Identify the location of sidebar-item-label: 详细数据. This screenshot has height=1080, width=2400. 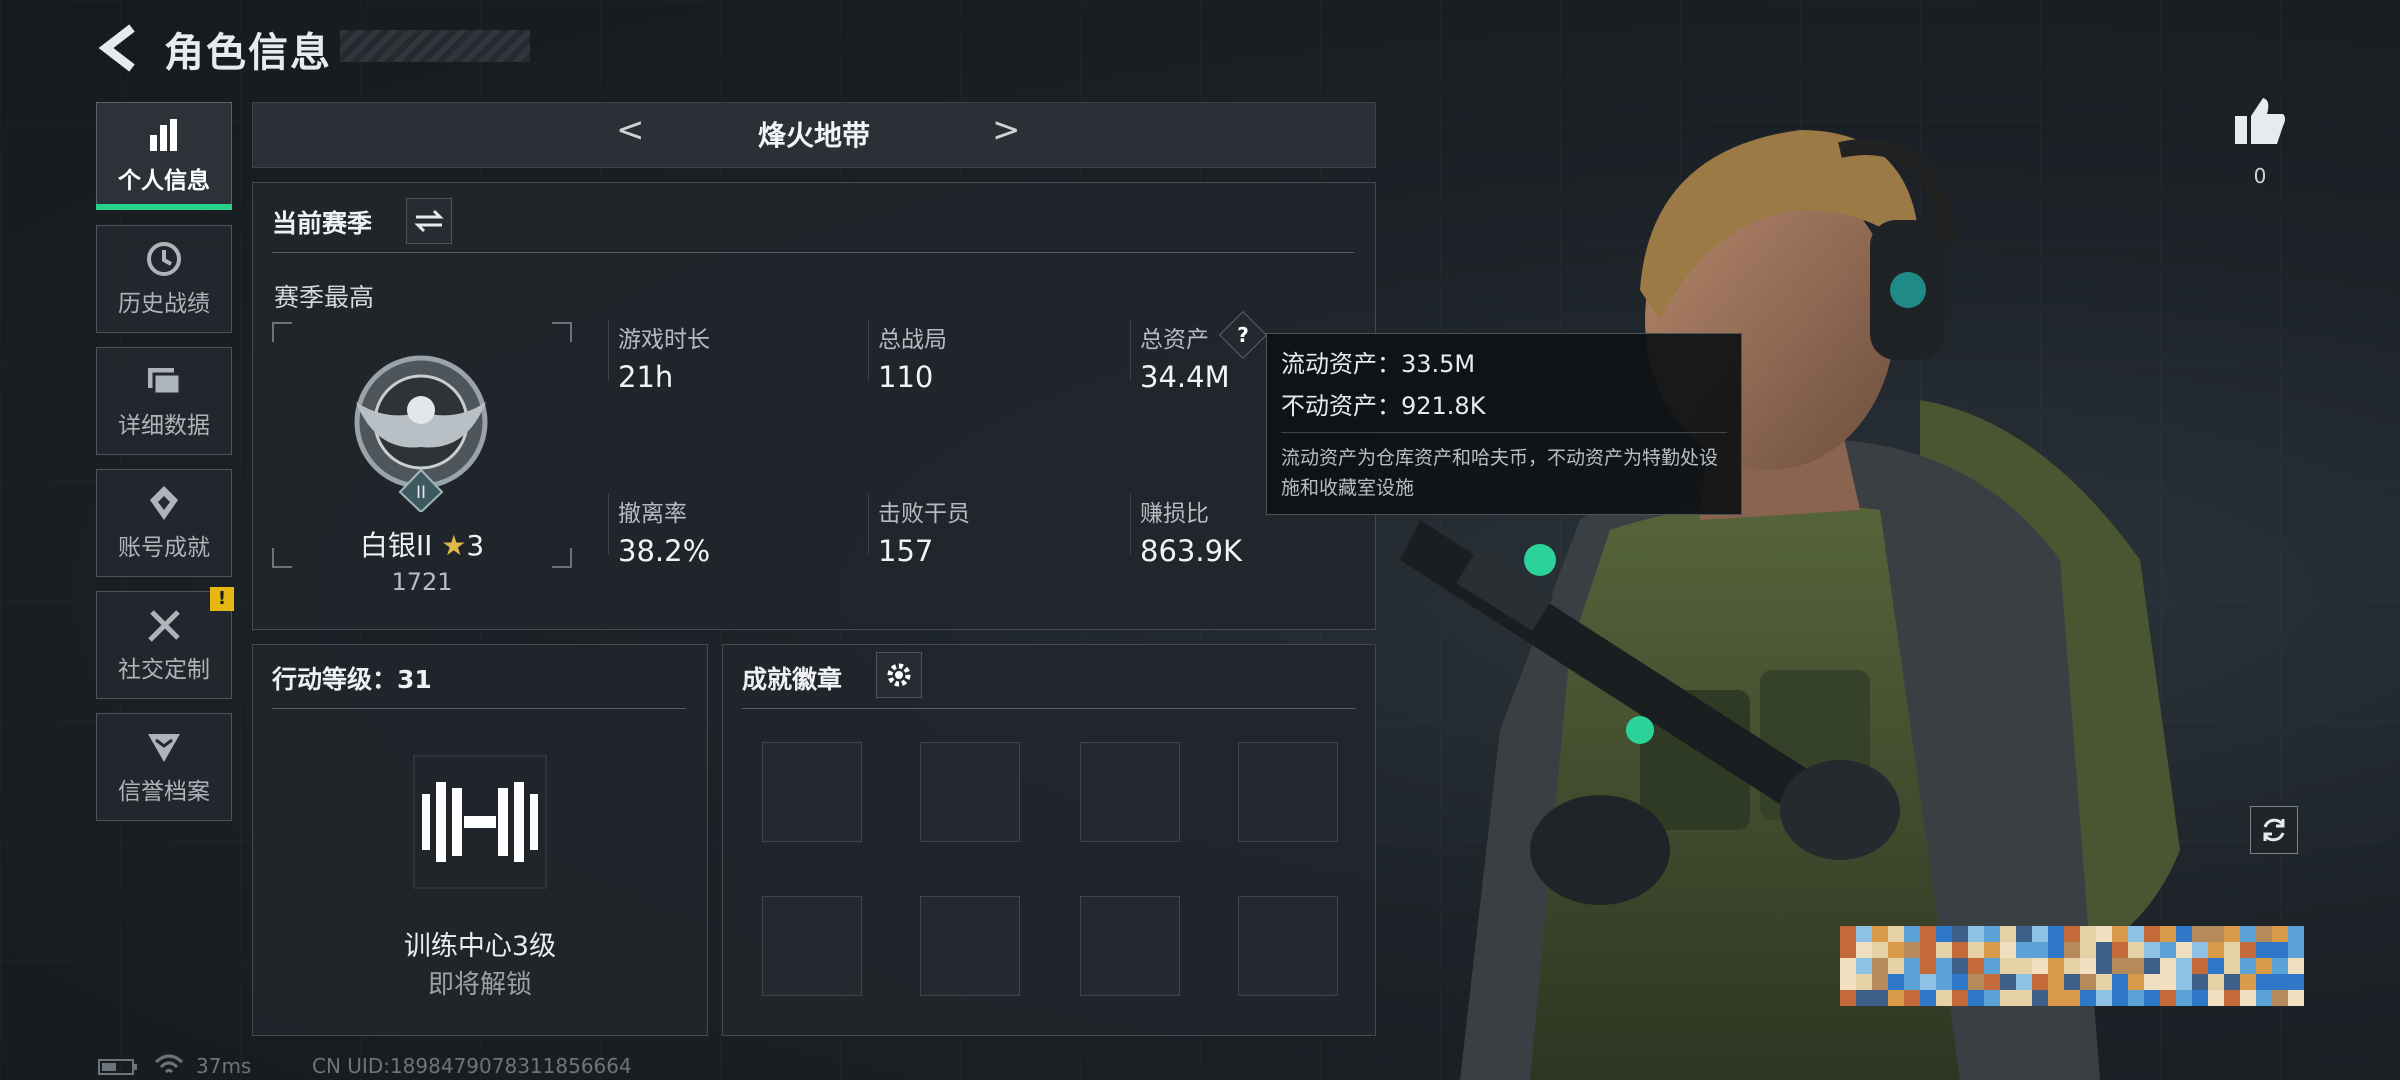
(164, 426).